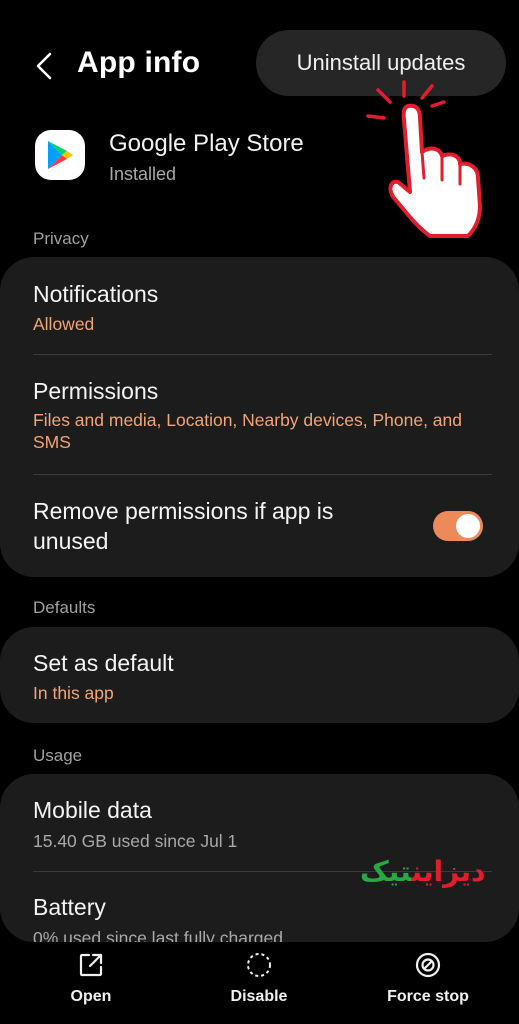  What do you see at coordinates (386, 871) in the screenshot?
I see `watermark-part2: تیک` at bounding box center [386, 871].